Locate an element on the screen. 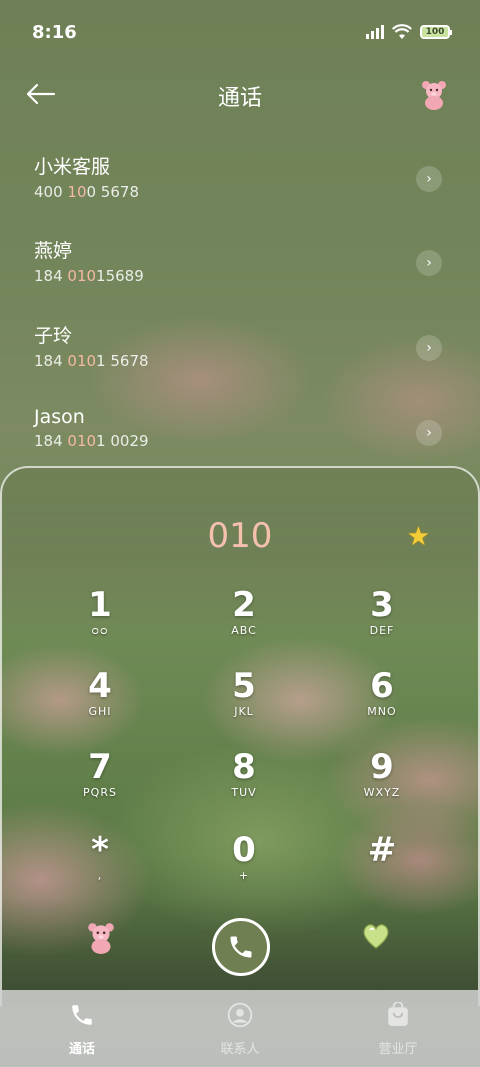  contact-row: 小米客服 400 100 5678 › is located at coordinates (239, 182).